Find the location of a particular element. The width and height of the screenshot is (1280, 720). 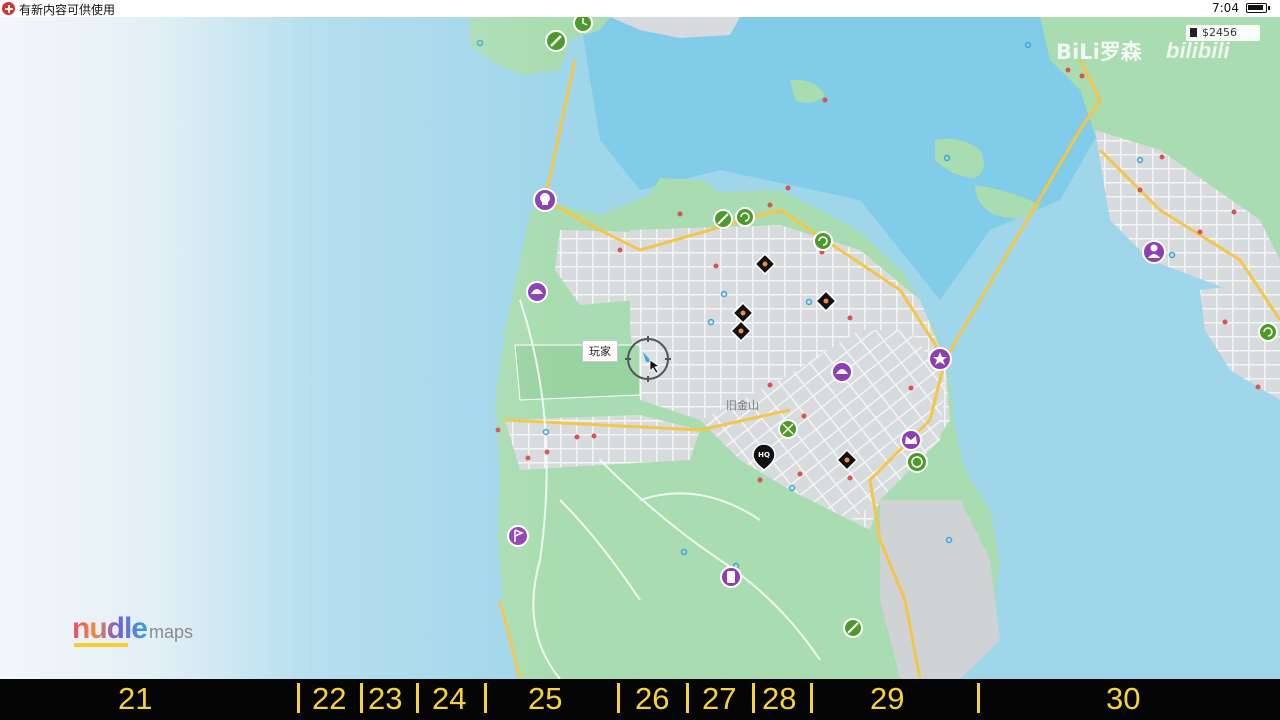

timeline-tick: 22 is located at coordinates (329, 698).